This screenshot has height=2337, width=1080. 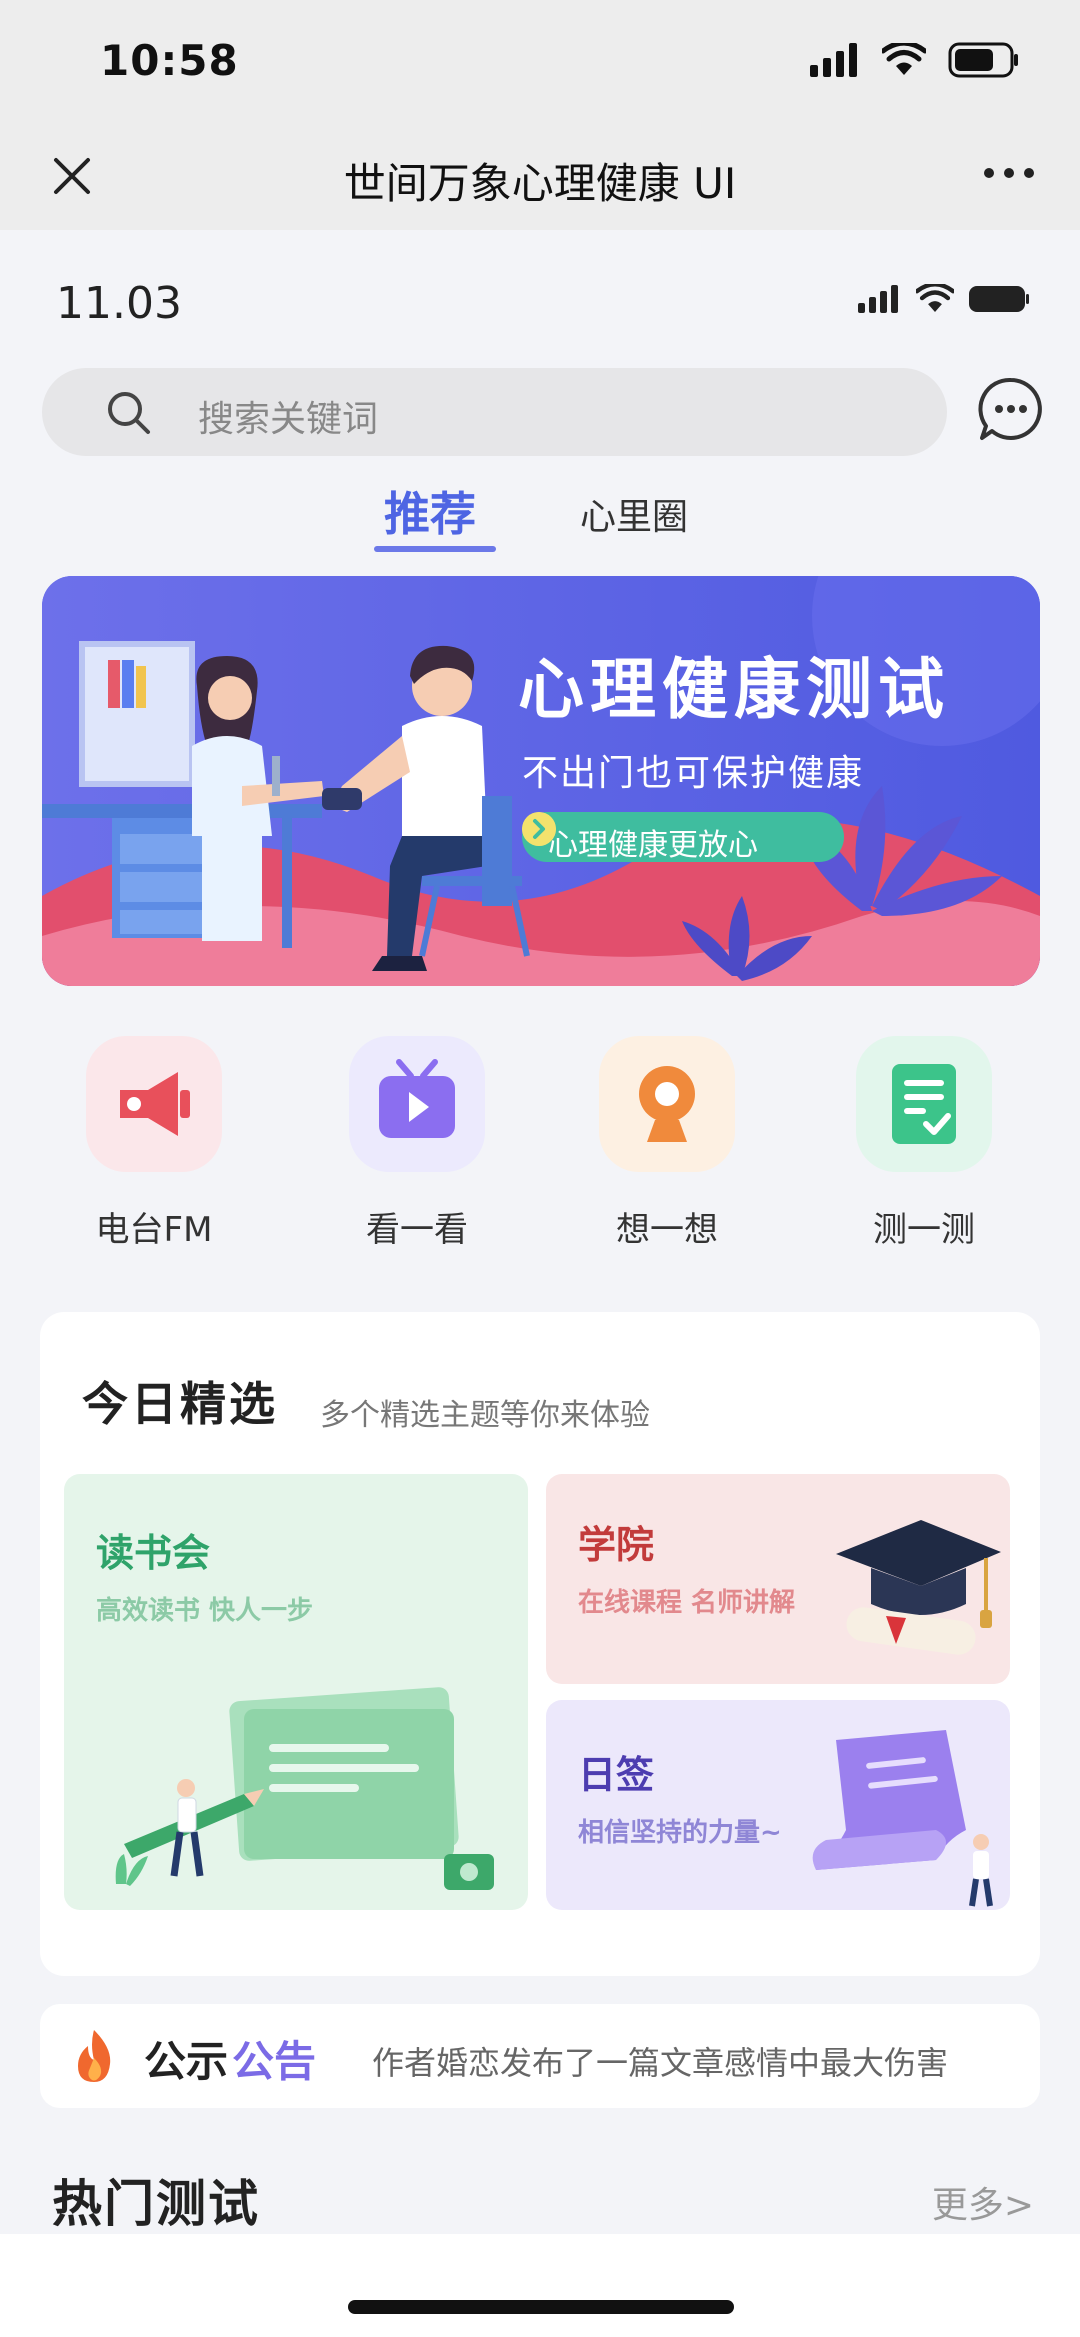 What do you see at coordinates (924, 1104) in the screenshot?
I see `checklist-icon` at bounding box center [924, 1104].